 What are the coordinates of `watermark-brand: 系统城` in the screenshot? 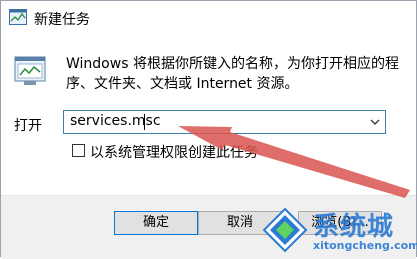 It's located at (354, 227).